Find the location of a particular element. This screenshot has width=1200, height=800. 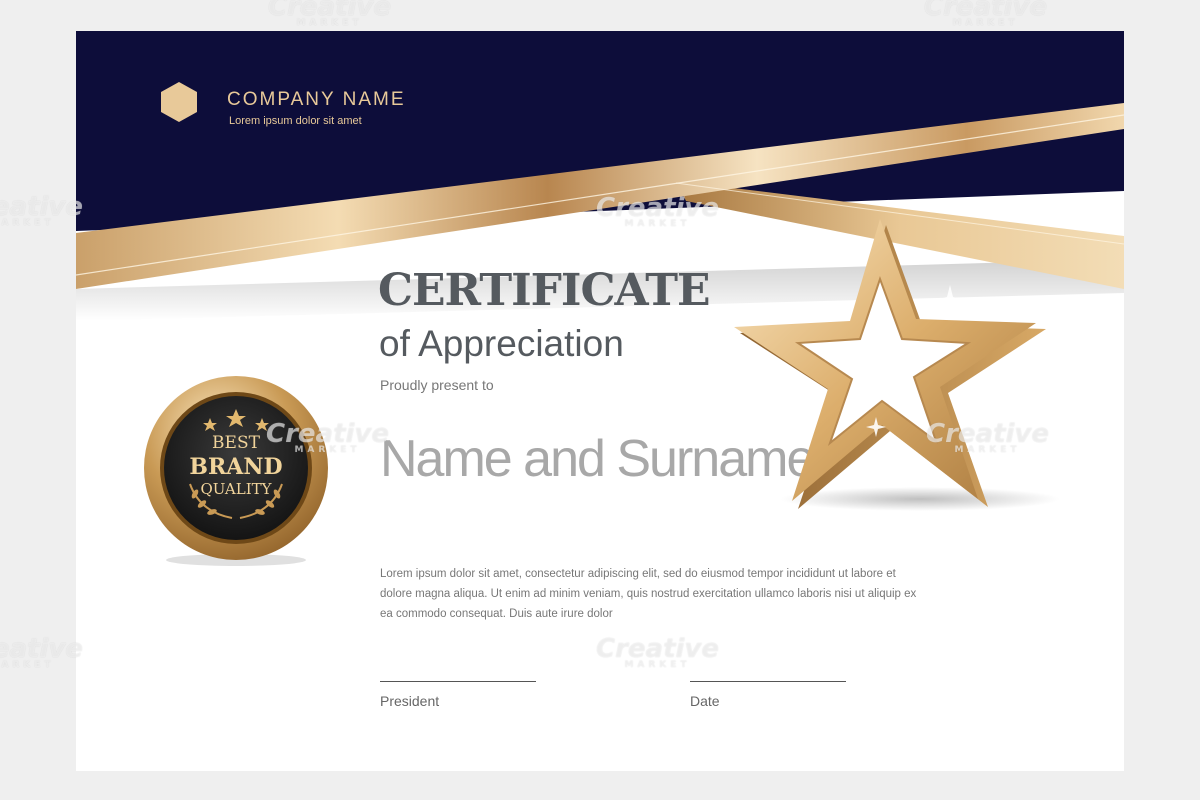

badge-line1: BEST is located at coordinates (236, 443).